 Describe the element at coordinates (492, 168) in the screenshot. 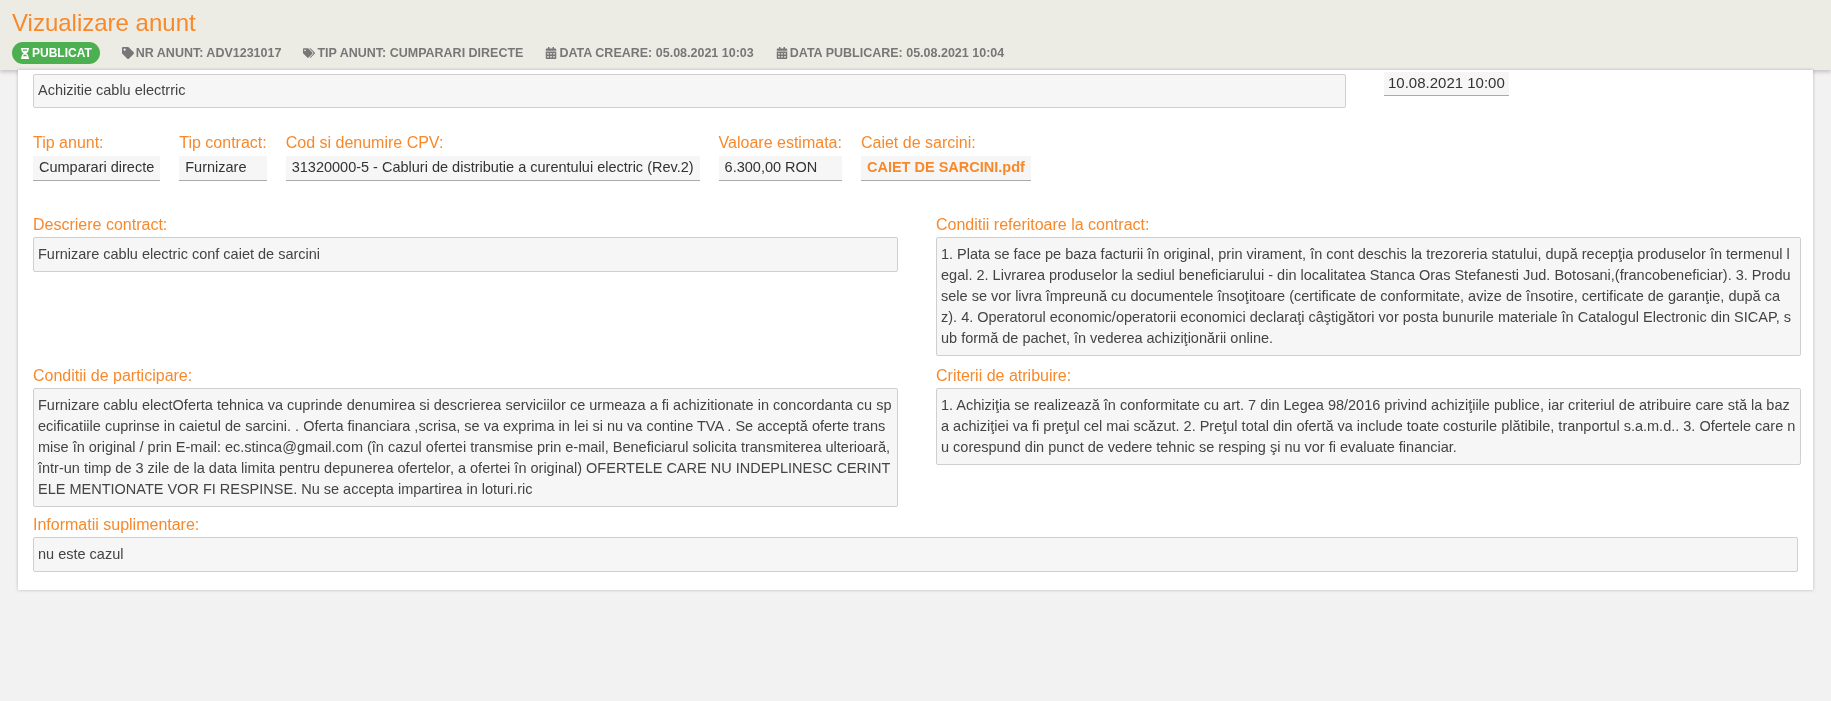

I see `field-value: 31320000-5 - Cabluri de distributie a curentului electric (Rev.2)` at that location.